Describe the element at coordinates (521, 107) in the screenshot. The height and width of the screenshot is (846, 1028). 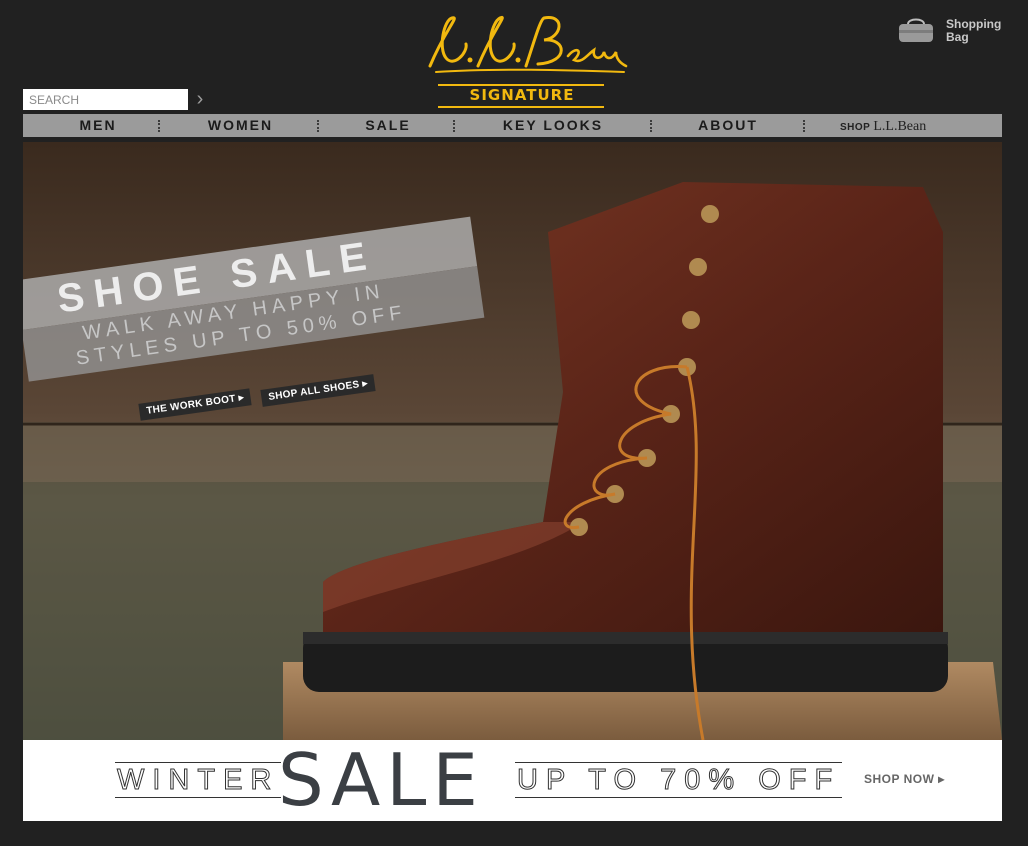
I see `logo-rule-bottom` at that location.